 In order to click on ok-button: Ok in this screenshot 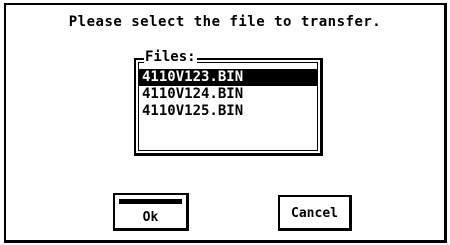, I will do `click(151, 212)`.